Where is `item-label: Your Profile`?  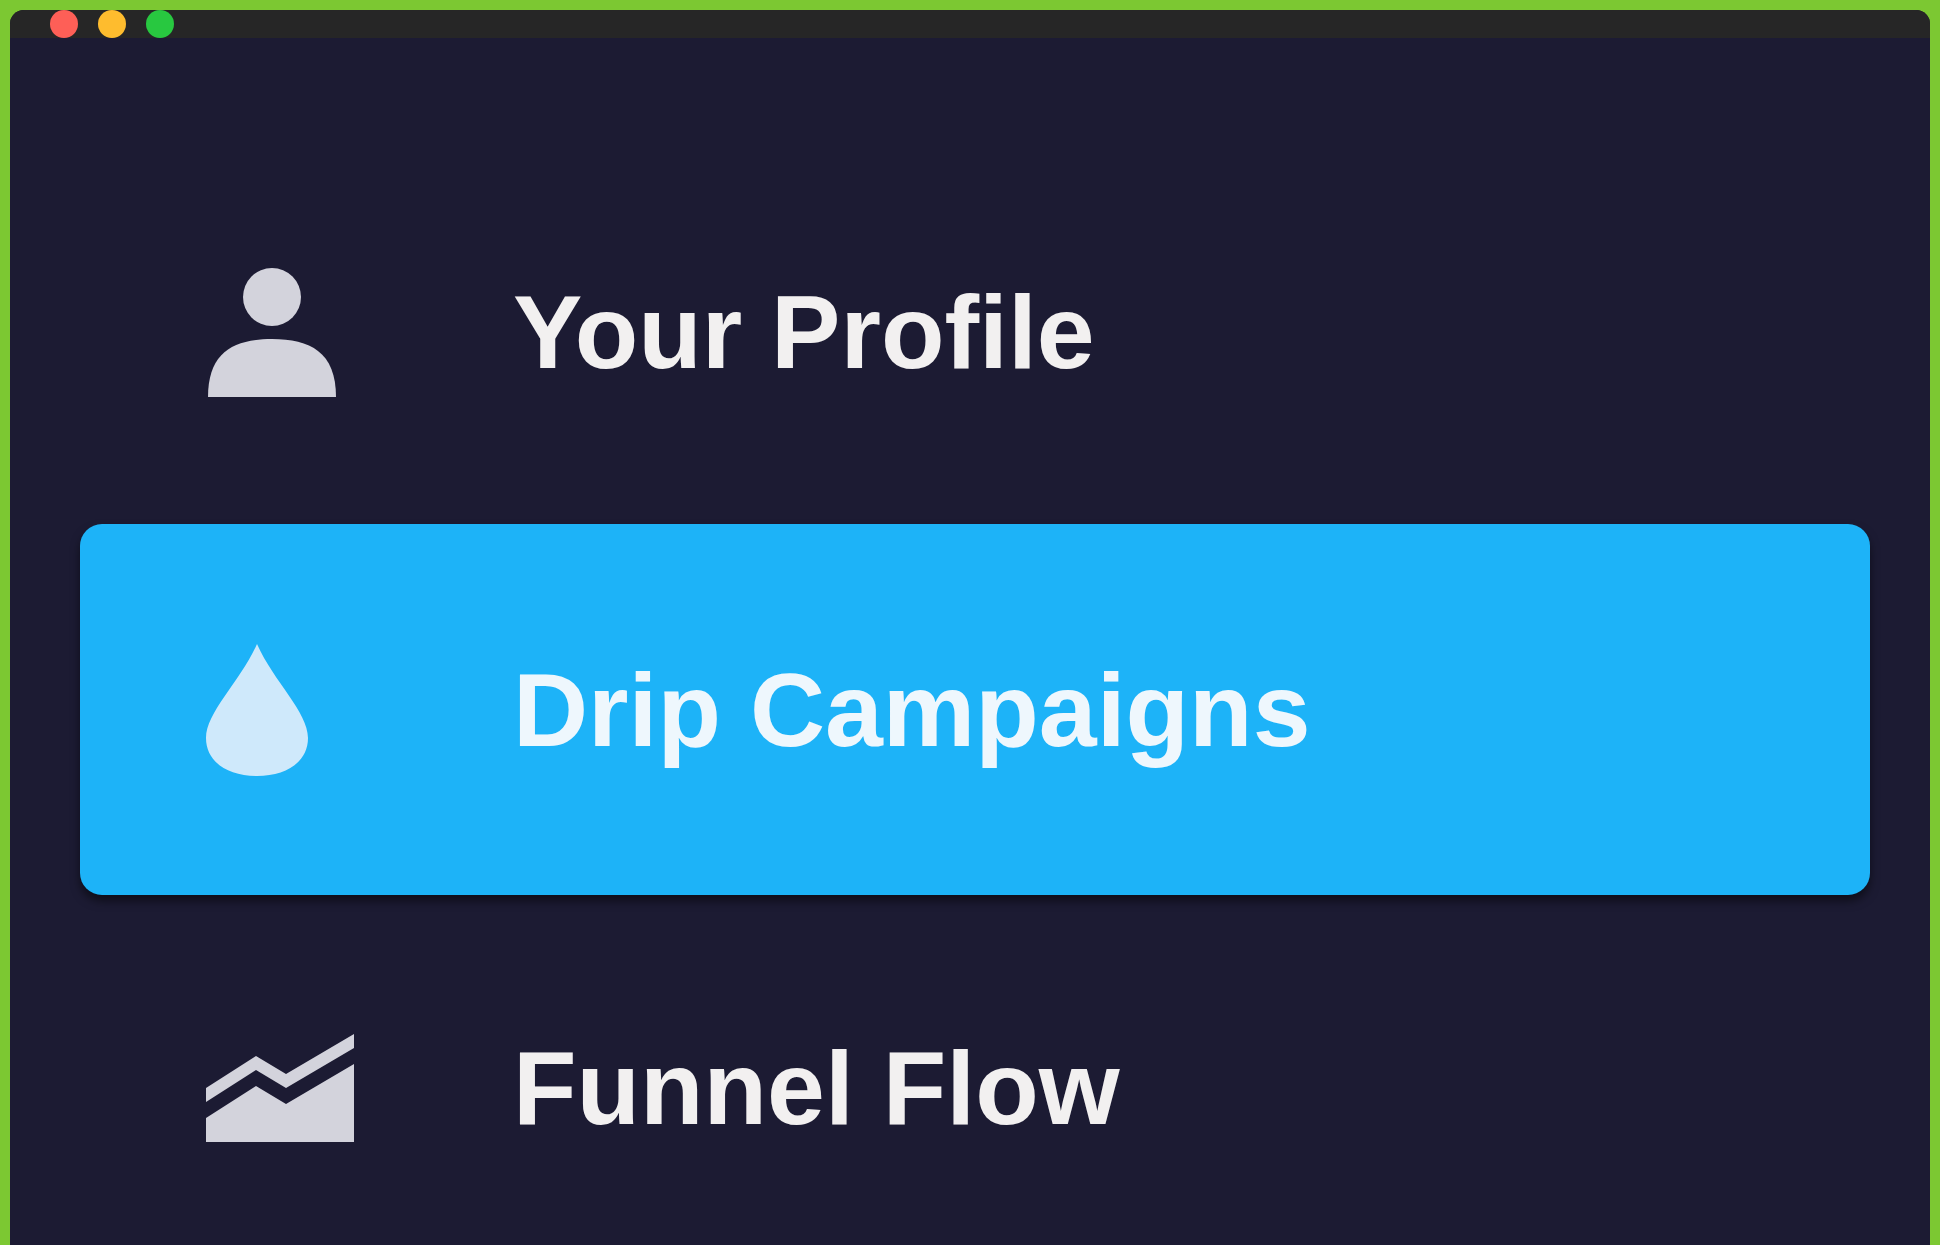 item-label: Your Profile is located at coordinates (804, 332).